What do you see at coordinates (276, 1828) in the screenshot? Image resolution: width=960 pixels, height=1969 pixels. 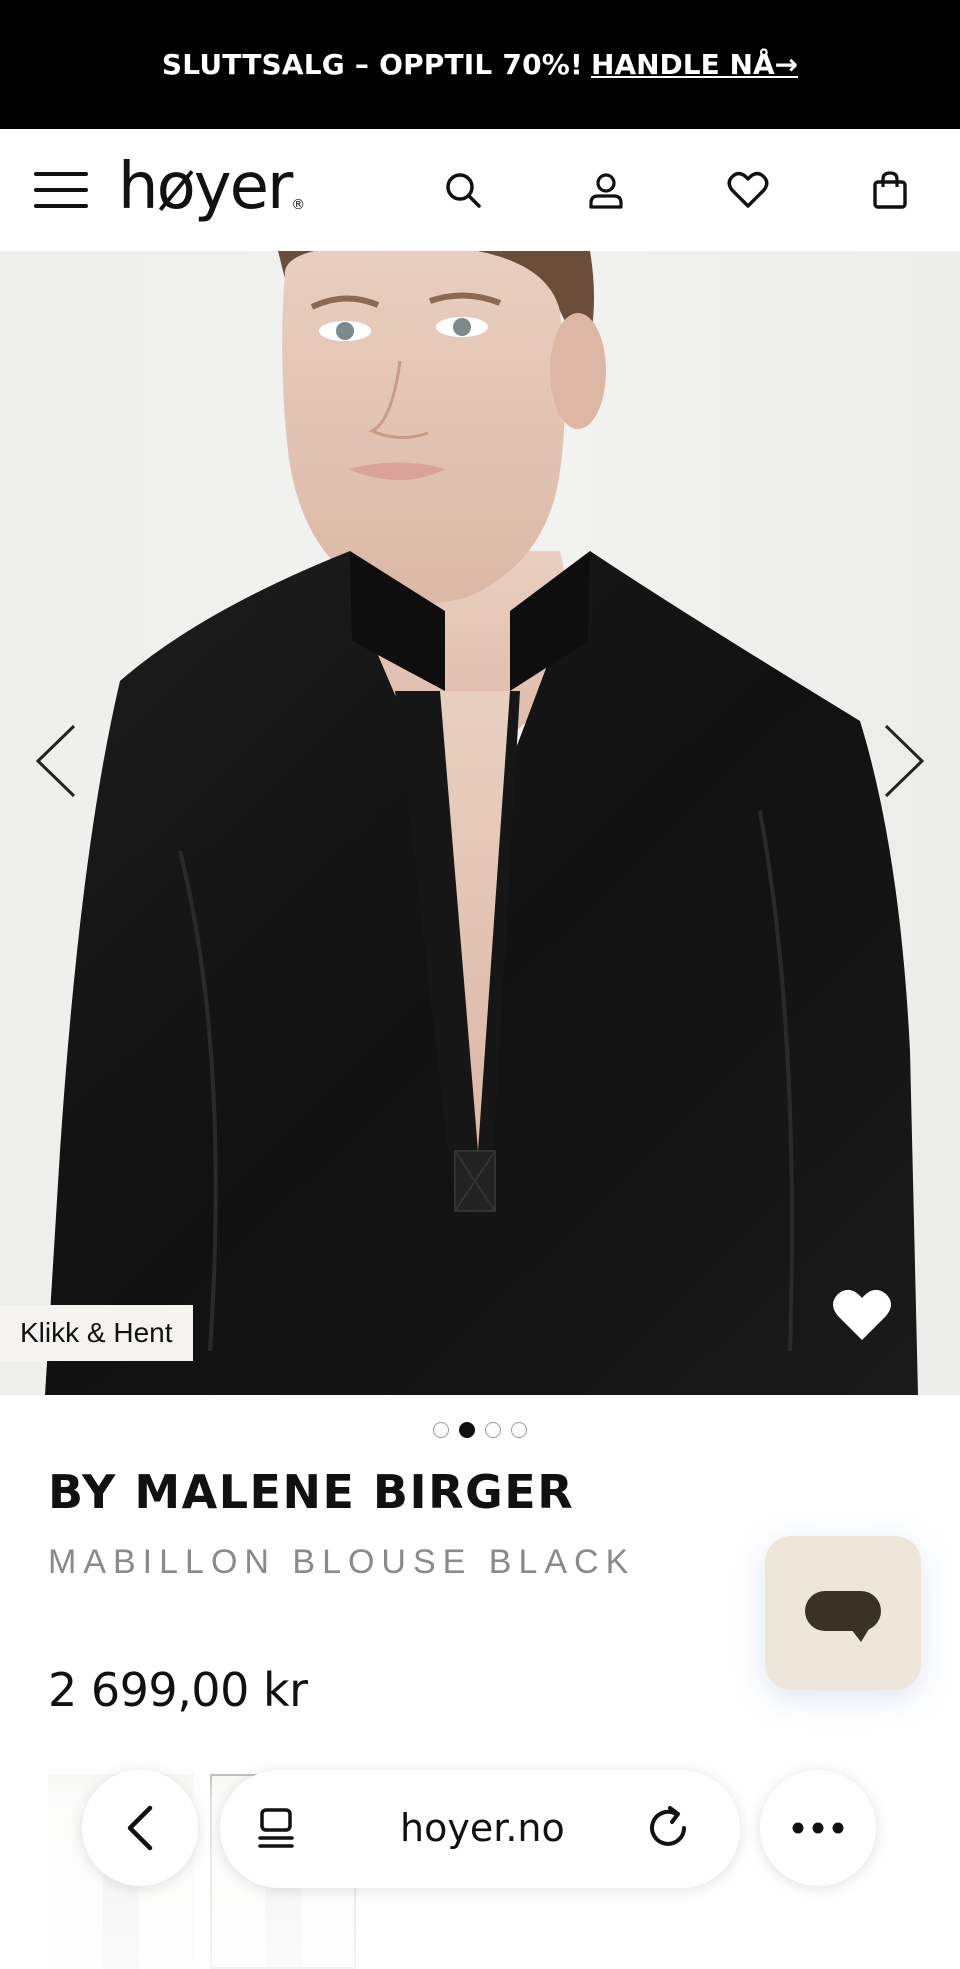 I see `tabs-icon` at bounding box center [276, 1828].